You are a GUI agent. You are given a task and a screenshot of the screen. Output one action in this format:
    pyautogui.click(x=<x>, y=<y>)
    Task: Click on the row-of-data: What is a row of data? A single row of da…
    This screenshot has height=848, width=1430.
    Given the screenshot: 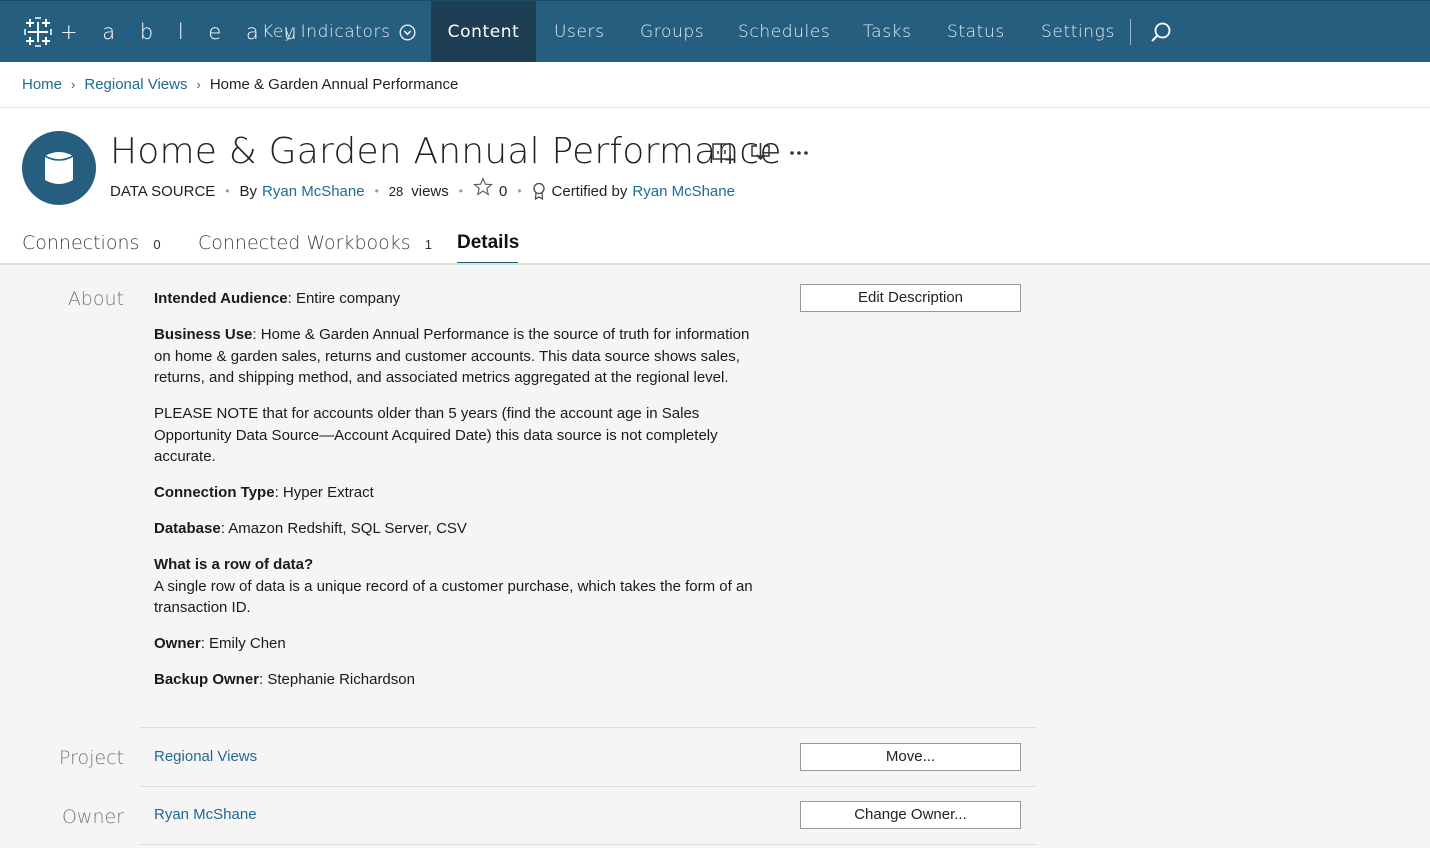 What is the action you would take?
    pyautogui.click(x=453, y=586)
    